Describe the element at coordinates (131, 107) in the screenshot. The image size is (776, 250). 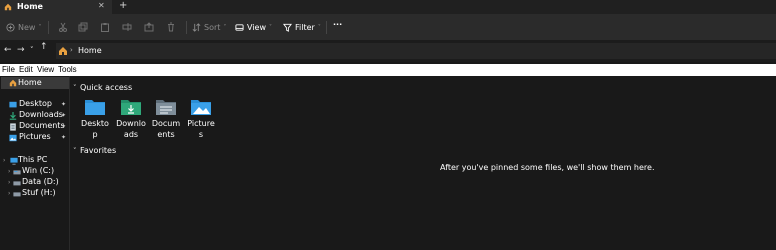
I see `downloads-folder-icon` at that location.